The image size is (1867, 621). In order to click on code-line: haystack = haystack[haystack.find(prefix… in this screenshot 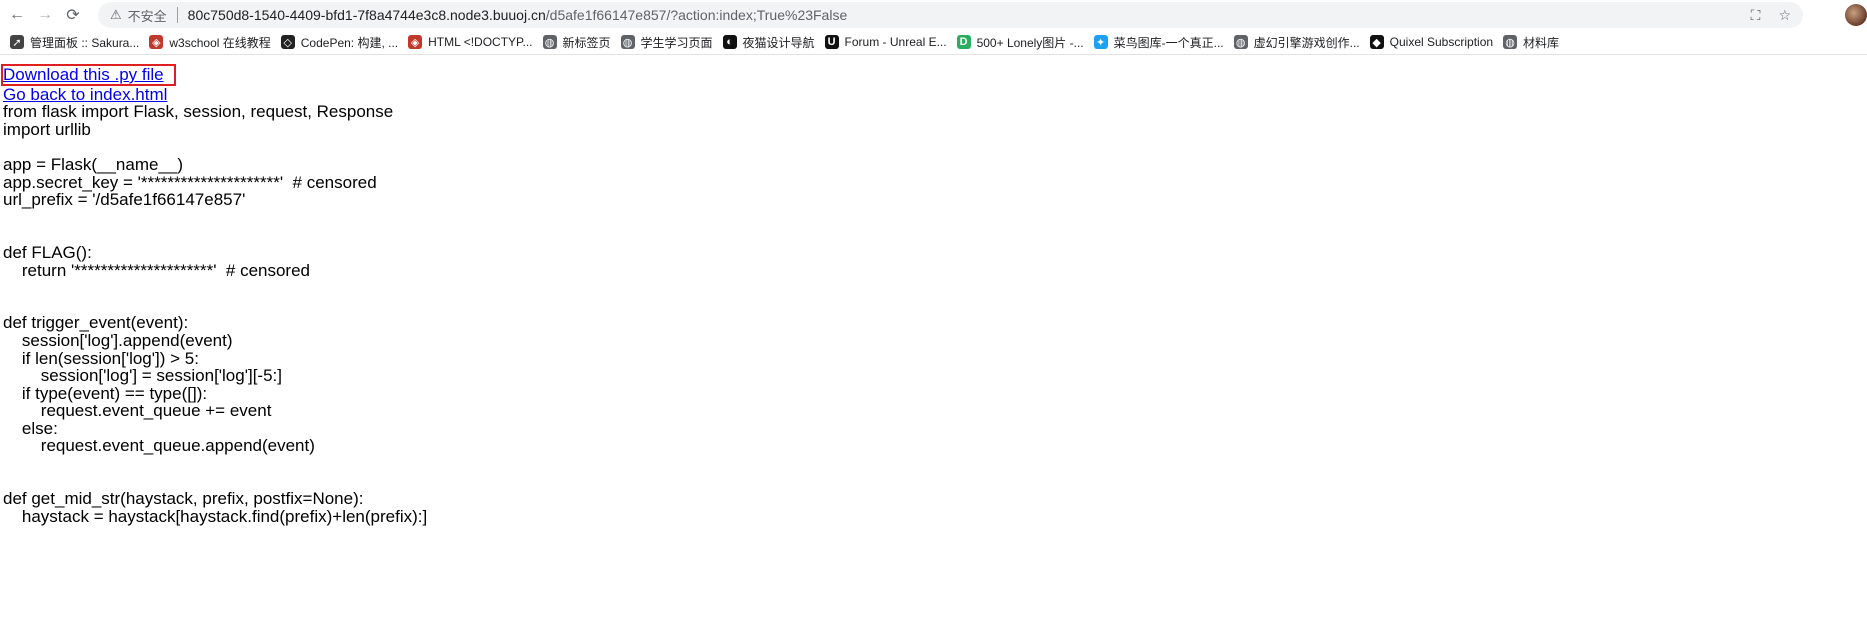, I will do `click(215, 516)`.